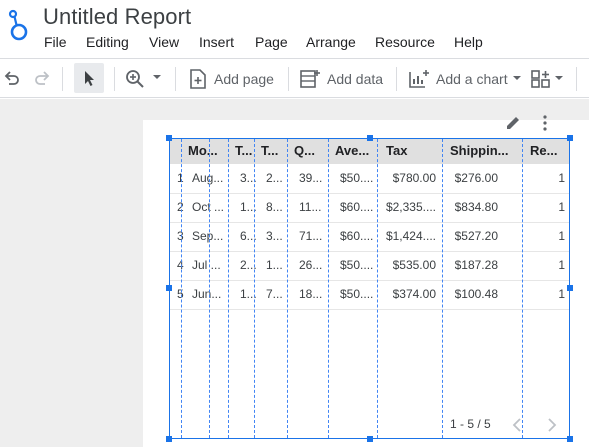 The height and width of the screenshot is (447, 589). I want to click on add-page-icon, so click(198, 79).